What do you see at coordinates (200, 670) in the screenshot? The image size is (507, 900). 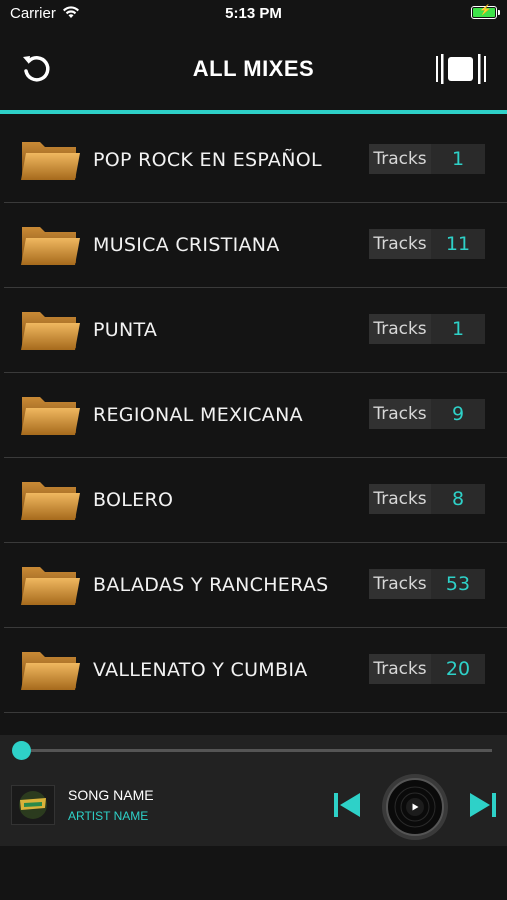 I see `mix-name: VALLENATO Y CUMBIA` at bounding box center [200, 670].